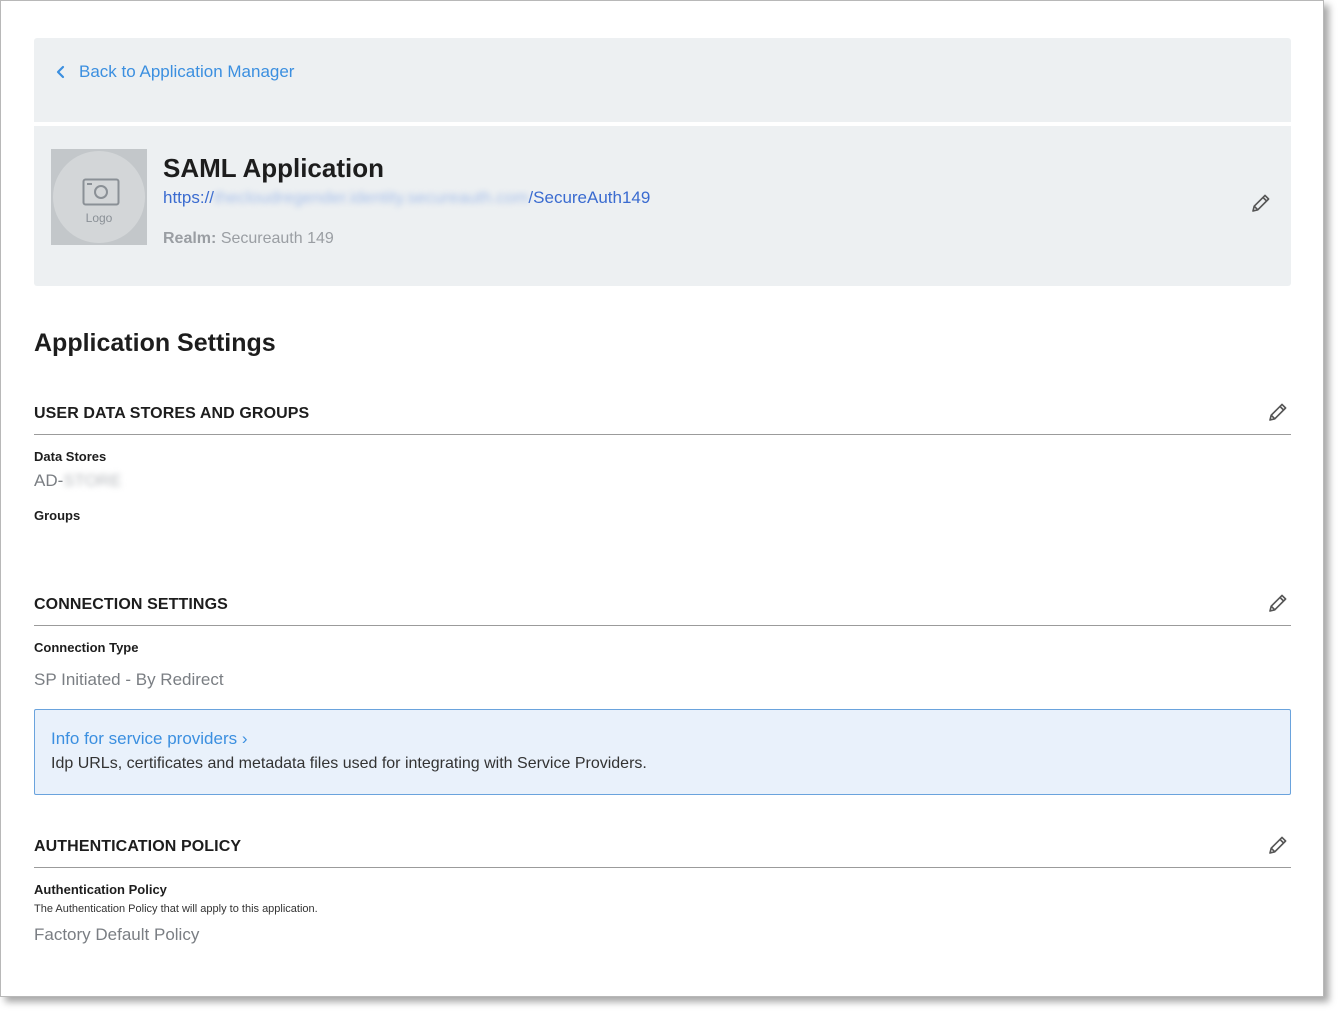  What do you see at coordinates (371, 197) in the screenshot?
I see `url-host-obscured: thecloudregender.identity.secureauth.com` at bounding box center [371, 197].